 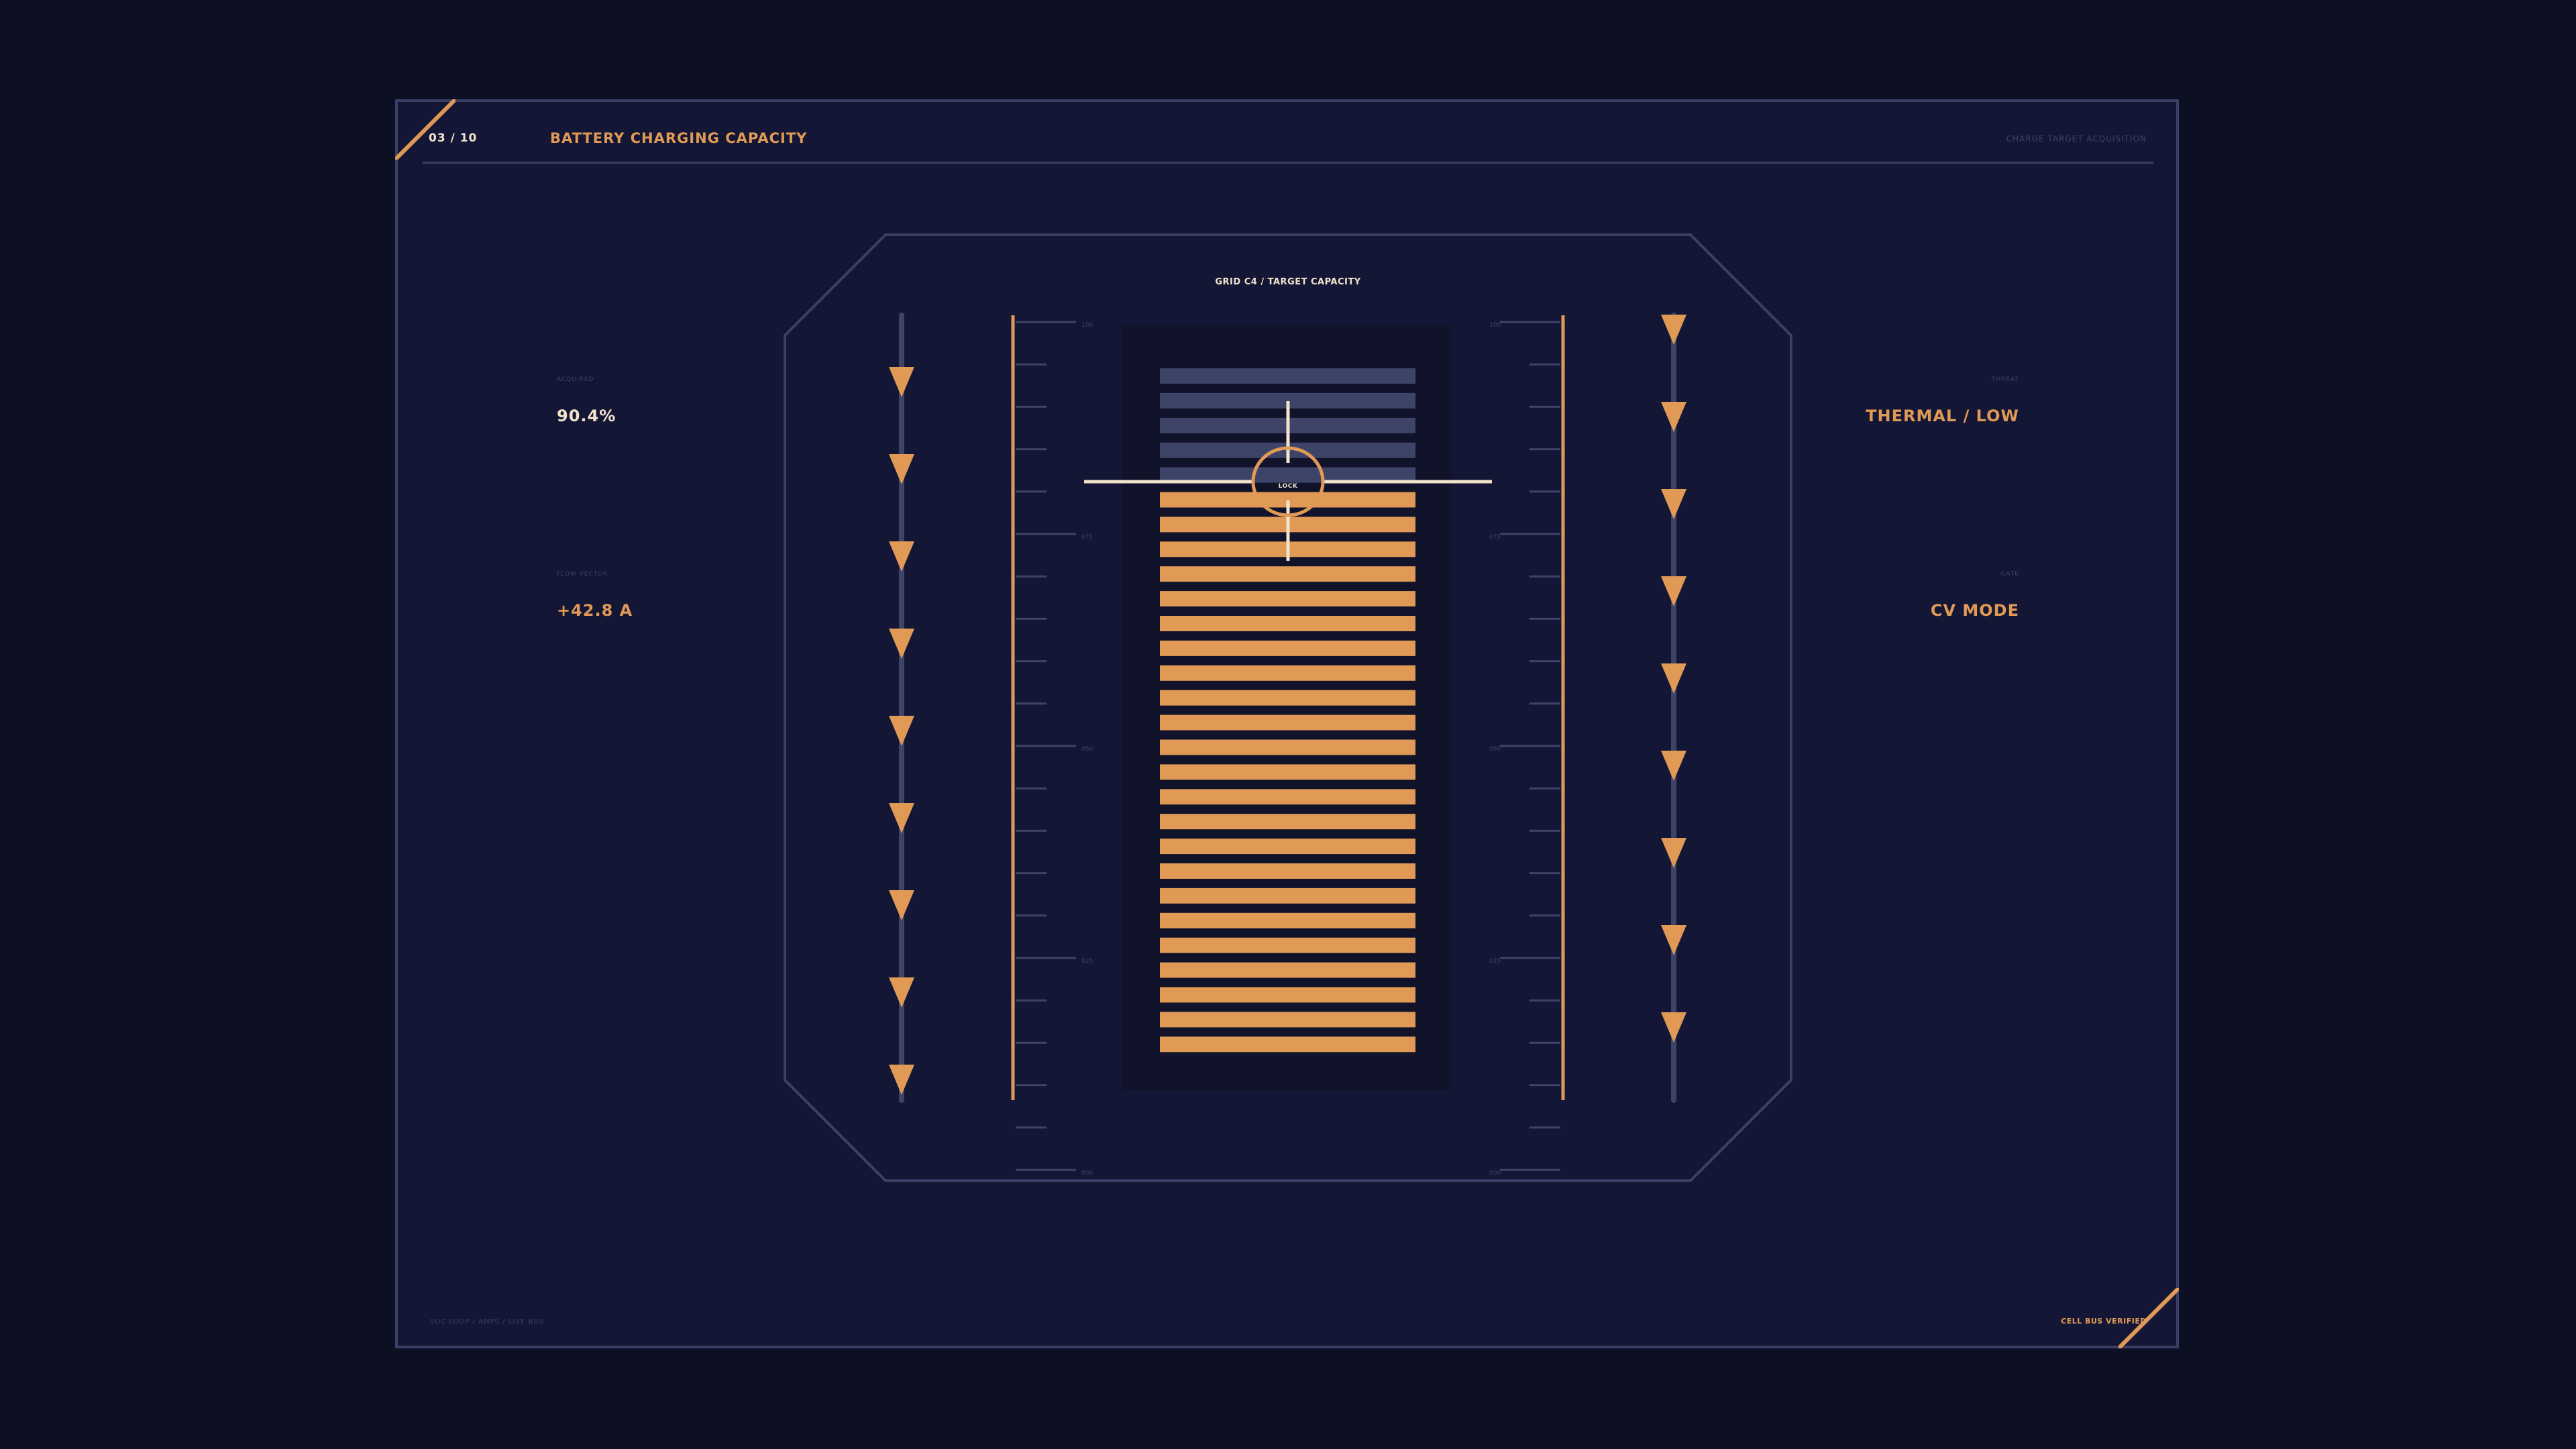 I want to click on flow-arrows-right, so click(x=1673, y=708).